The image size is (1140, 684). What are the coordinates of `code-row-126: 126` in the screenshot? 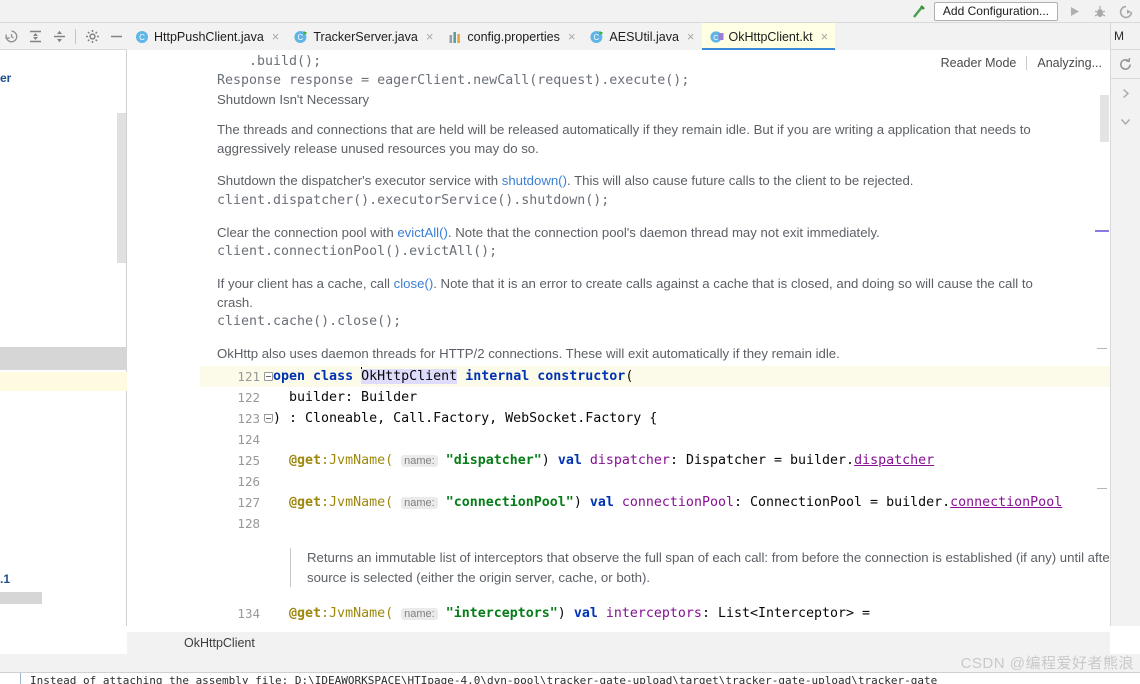 It's located at (655, 481).